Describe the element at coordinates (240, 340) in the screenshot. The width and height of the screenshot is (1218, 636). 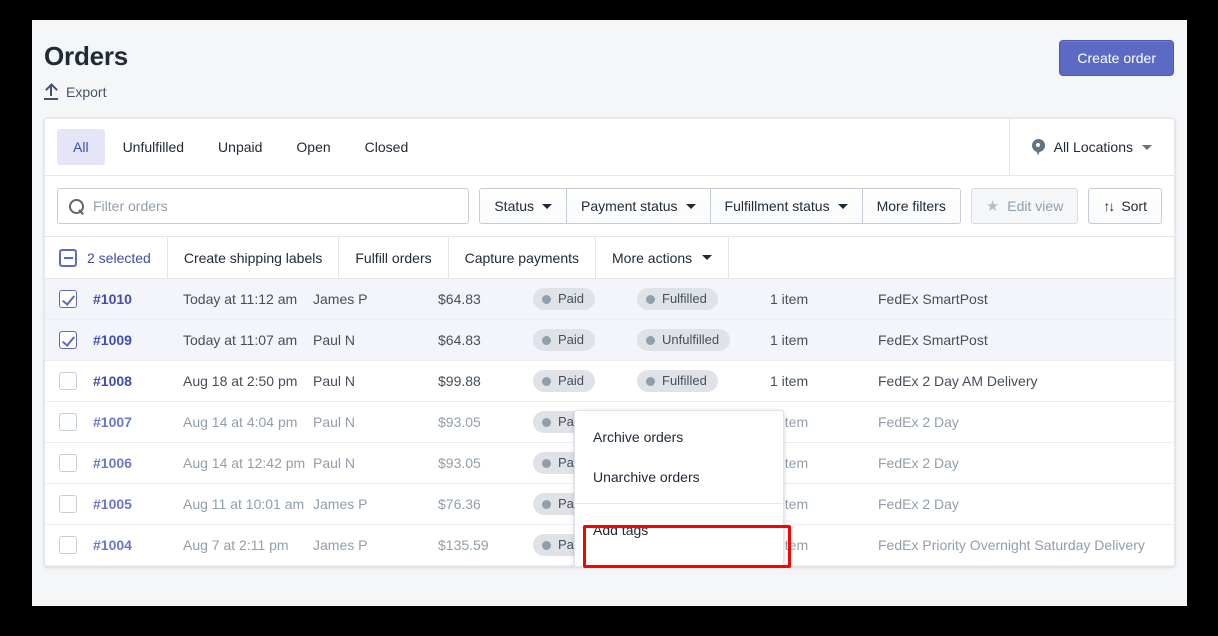
I see `order-date: Today at 11:07 am` at that location.